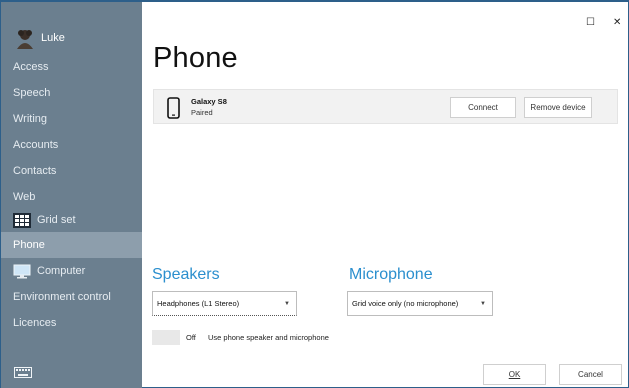  Describe the element at coordinates (405, 303) in the screenshot. I see `microphone-selected-value: Grid voice only (no microphone)` at that location.